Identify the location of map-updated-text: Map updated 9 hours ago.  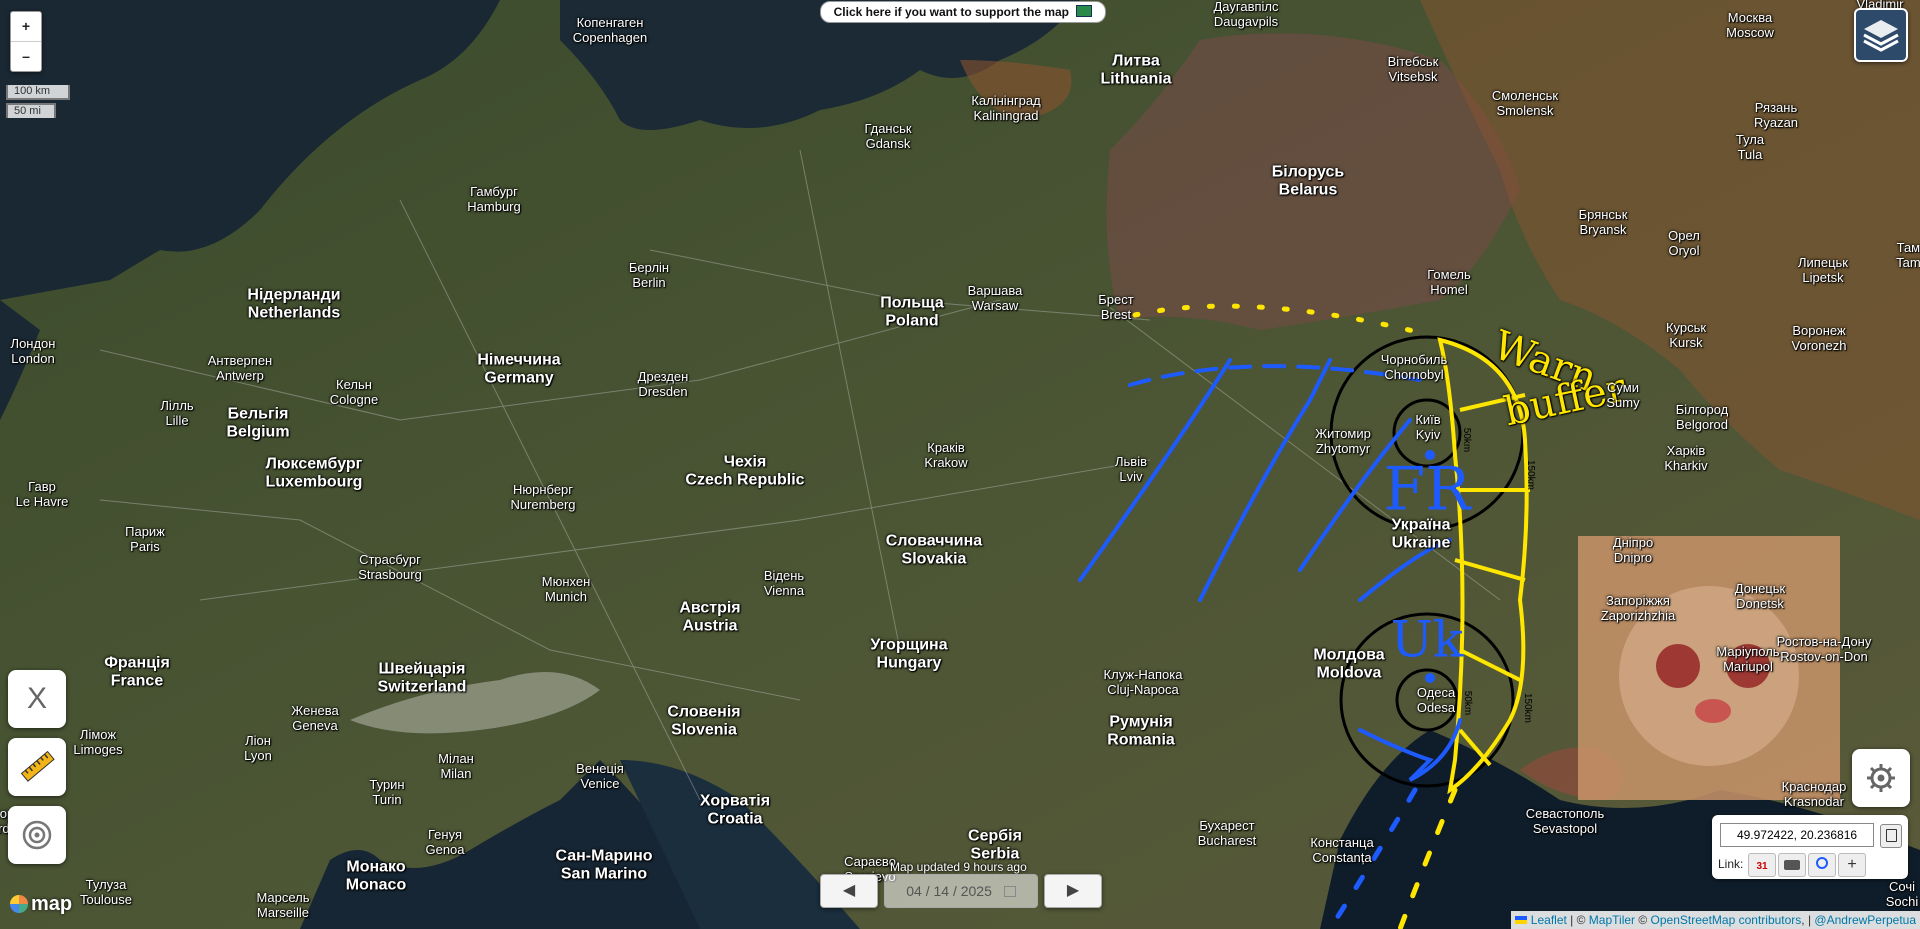
(958, 867).